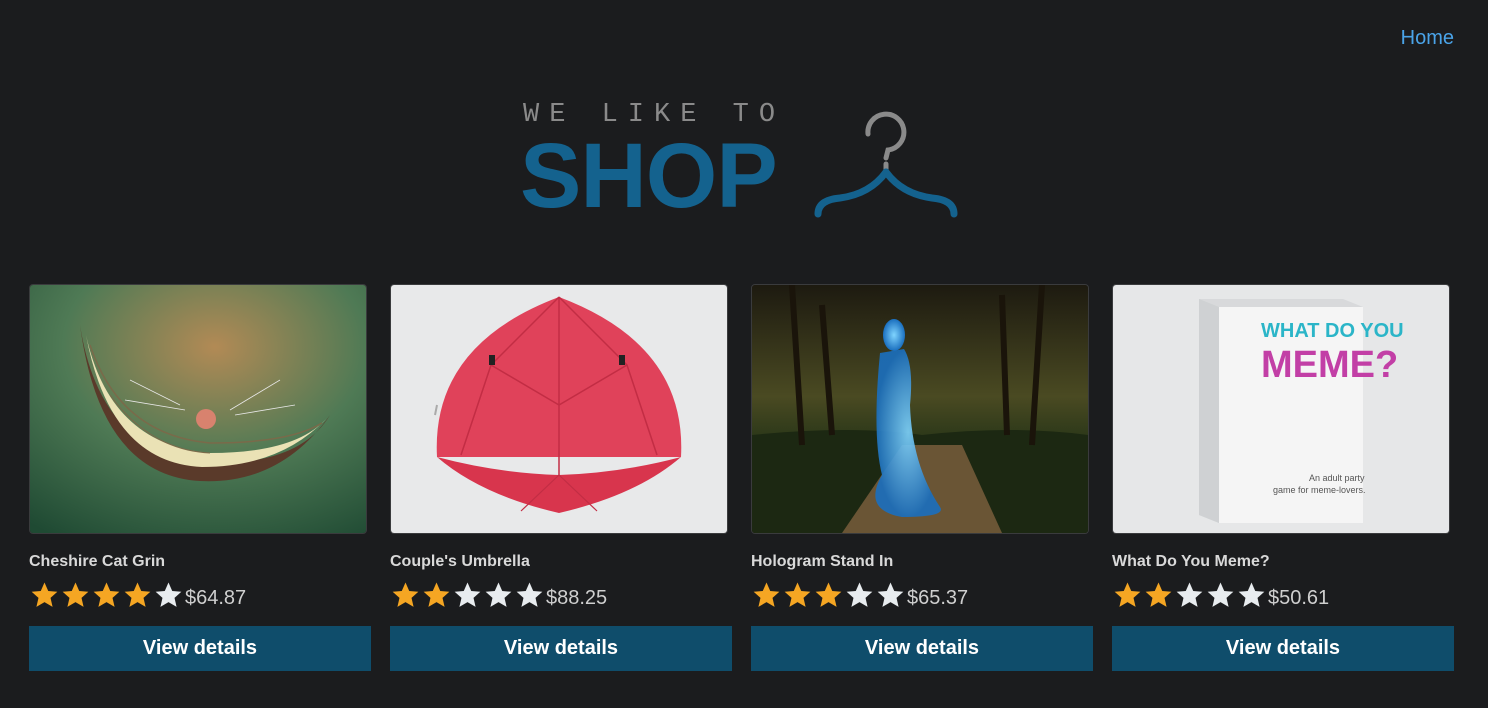 Image resolution: width=1488 pixels, height=708 pixels. What do you see at coordinates (649, 176) in the screenshot?
I see `logo-word: SHOP` at bounding box center [649, 176].